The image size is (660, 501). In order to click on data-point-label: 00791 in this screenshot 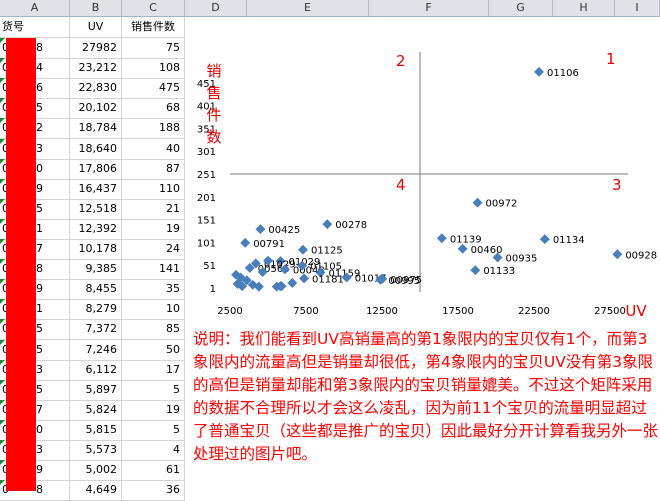, I will do `click(269, 244)`.